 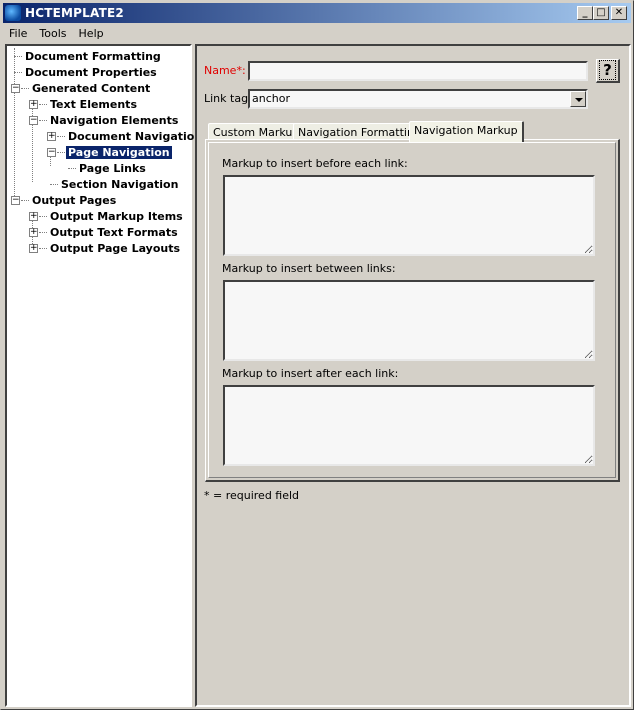 What do you see at coordinates (418, 71) in the screenshot?
I see `name-input` at bounding box center [418, 71].